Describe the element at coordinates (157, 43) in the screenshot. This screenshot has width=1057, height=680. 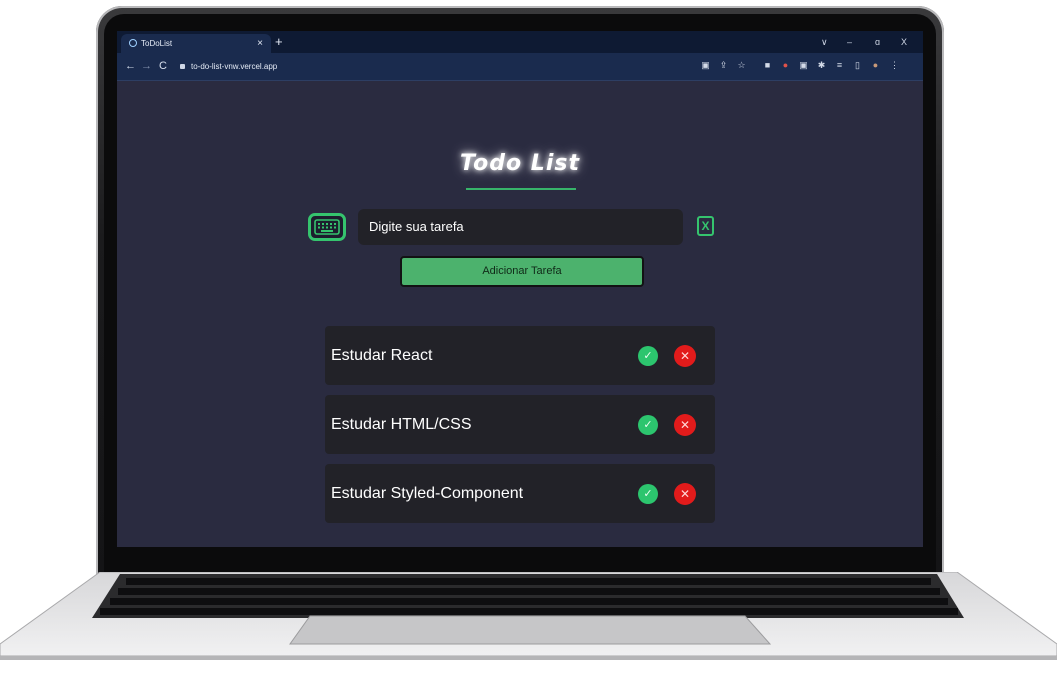
I see `tab-title: ToDoList` at that location.